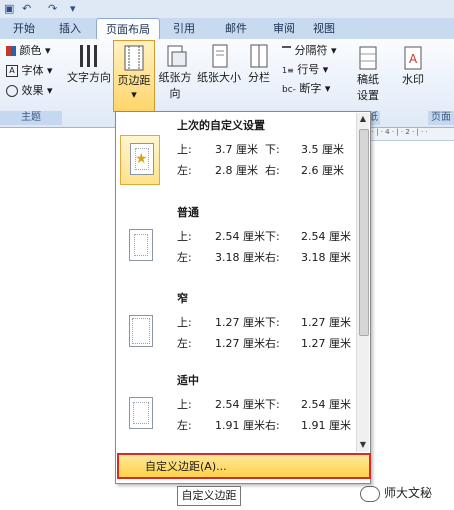 The image size is (454, 510). I want to click on orientation-icon, so click(177, 56).